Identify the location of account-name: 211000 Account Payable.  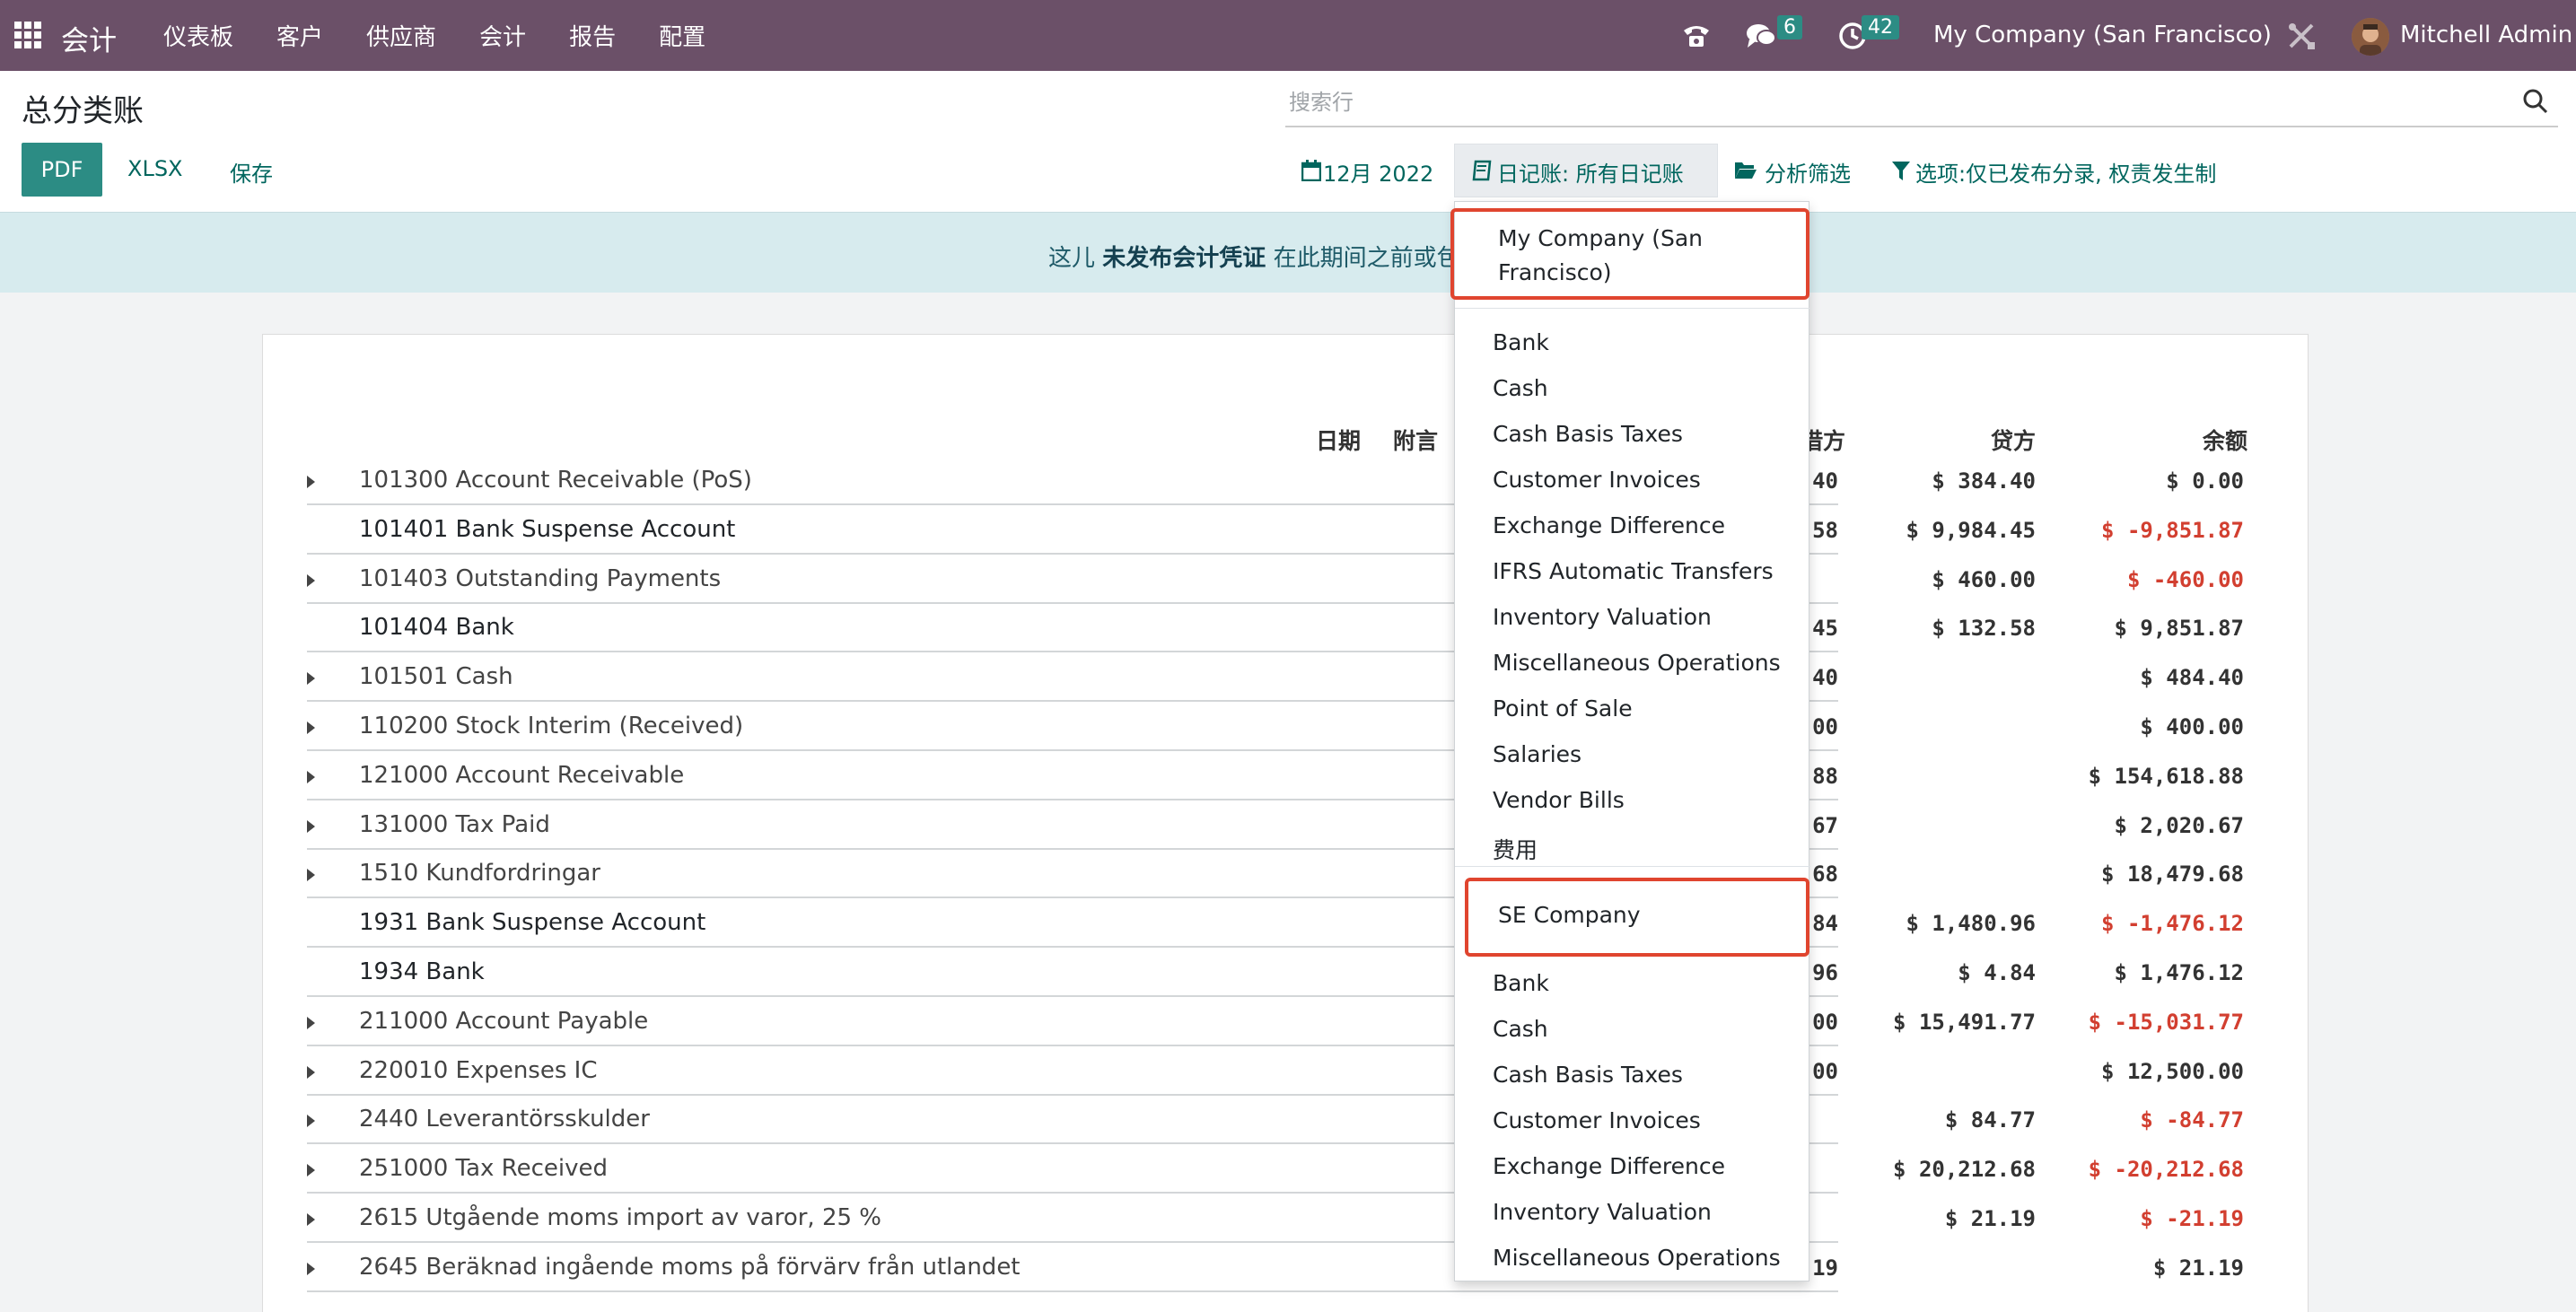
(504, 1021).